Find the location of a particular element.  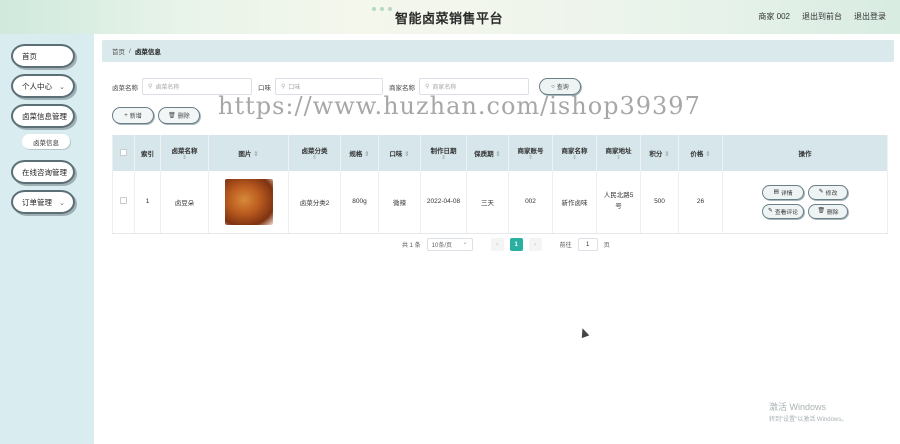

view-reviews-label: 查看评论 is located at coordinates (786, 212).